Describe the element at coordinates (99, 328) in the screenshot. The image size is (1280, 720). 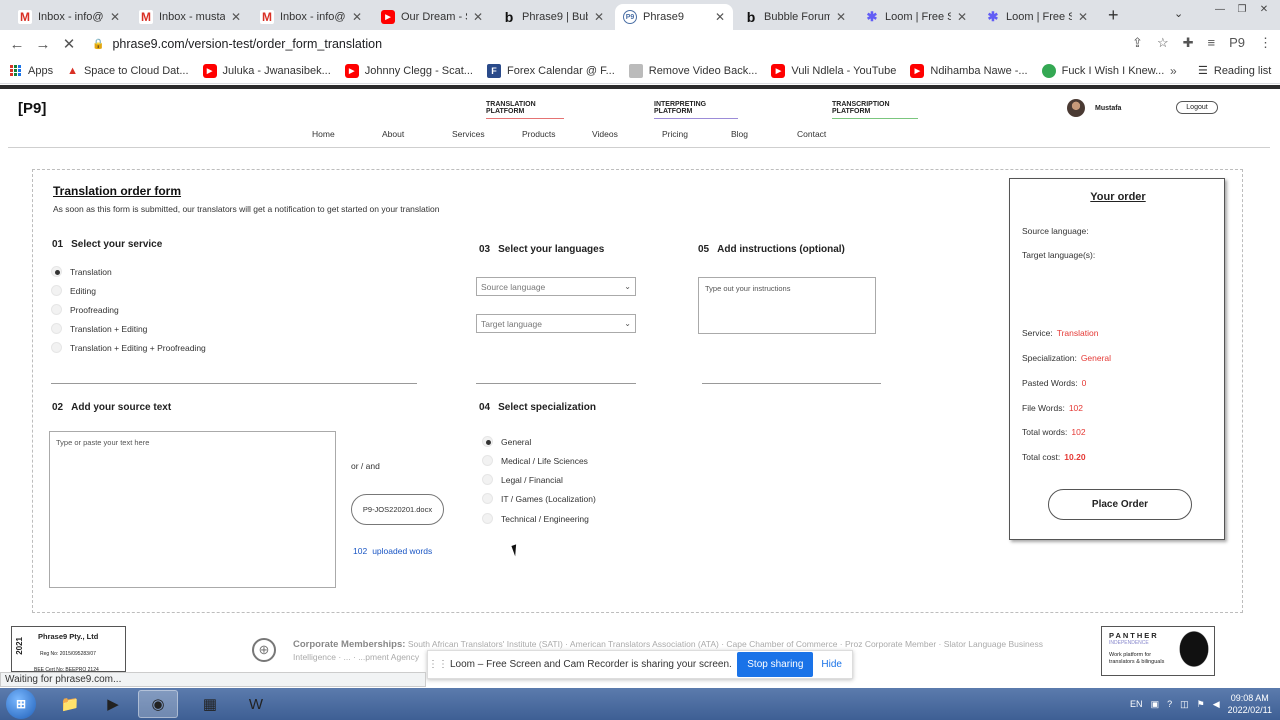
I see `service-option-translation-editing: Translation + Editing` at that location.